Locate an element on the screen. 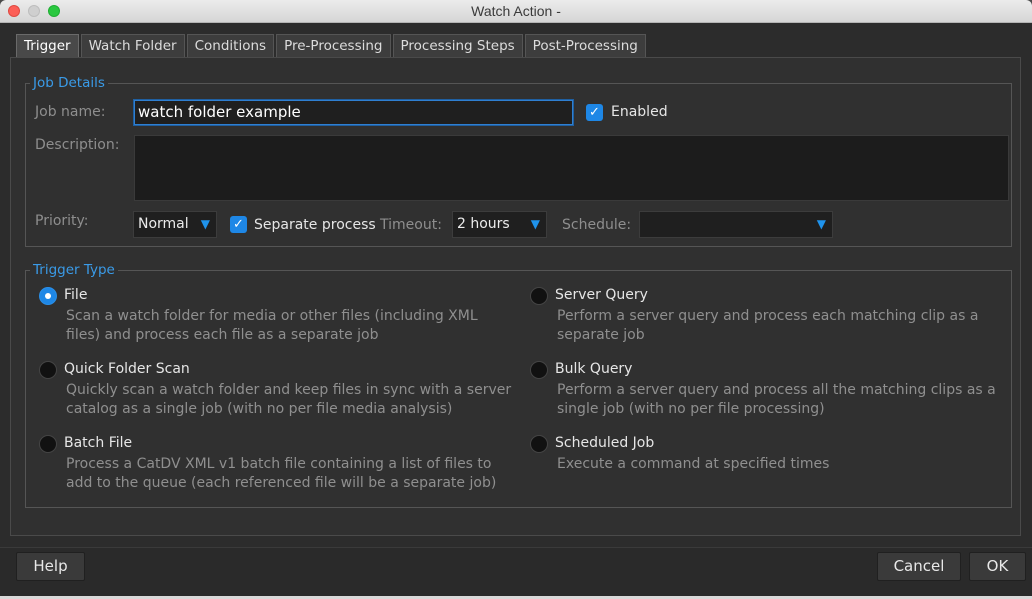 The image size is (1032, 599). trigger-bulk-query-radio is located at coordinates (539, 370).